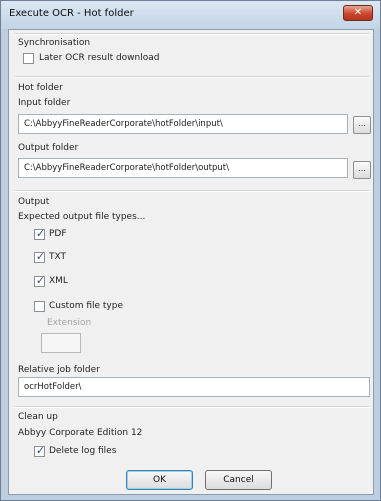 The image size is (381, 501). Describe the element at coordinates (86, 306) in the screenshot. I see `custom-file-type-label: Custom file type` at that location.